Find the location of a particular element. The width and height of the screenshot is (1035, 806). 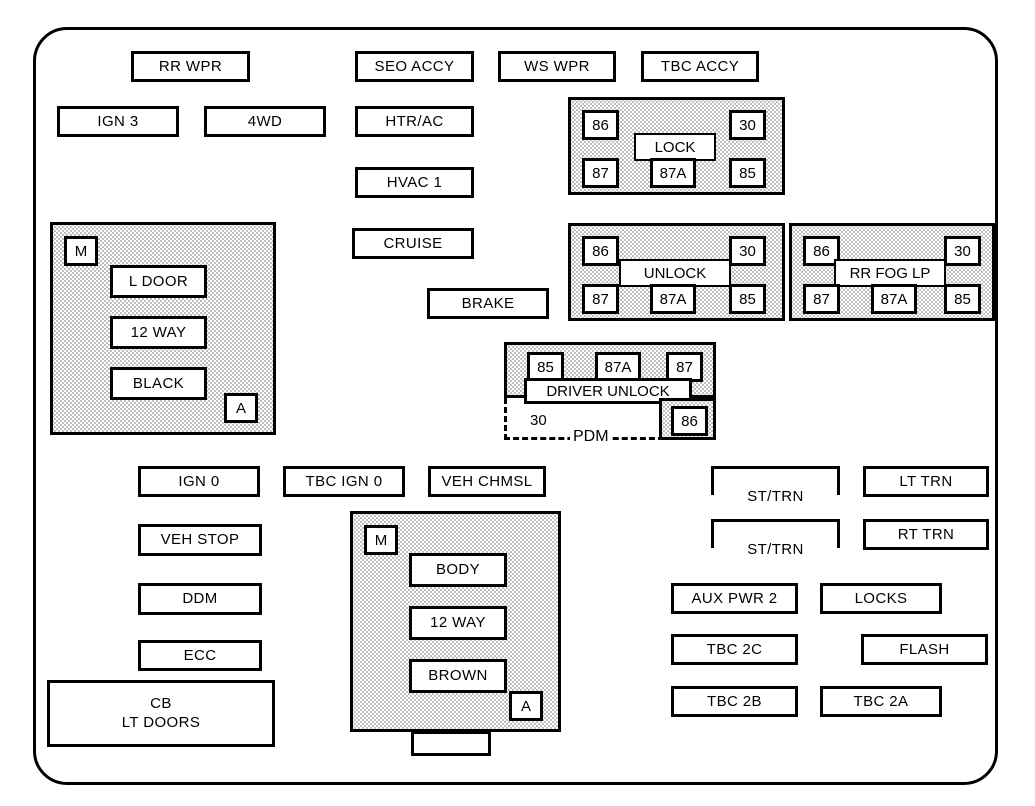

relay-unlock-pin-86: 86 is located at coordinates (600, 251).